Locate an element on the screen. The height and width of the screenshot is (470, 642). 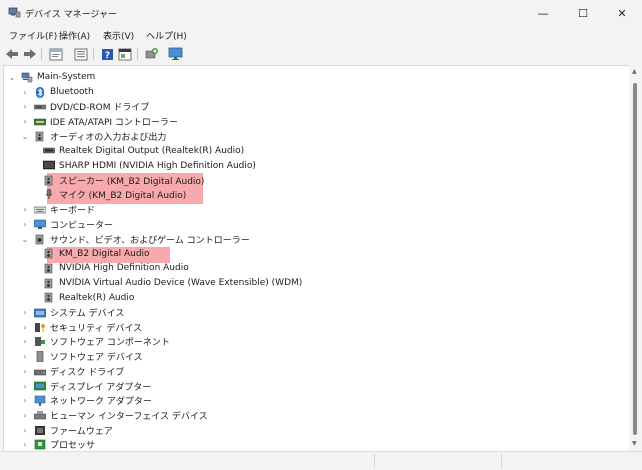
window-title: デバイス マネージャー is located at coordinates (71, 15).